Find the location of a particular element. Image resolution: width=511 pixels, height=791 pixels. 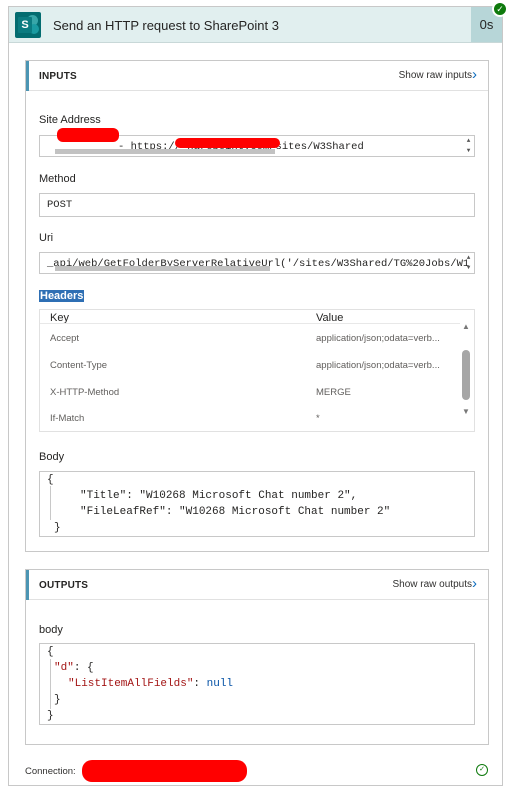

method-value: POST is located at coordinates (60, 205).